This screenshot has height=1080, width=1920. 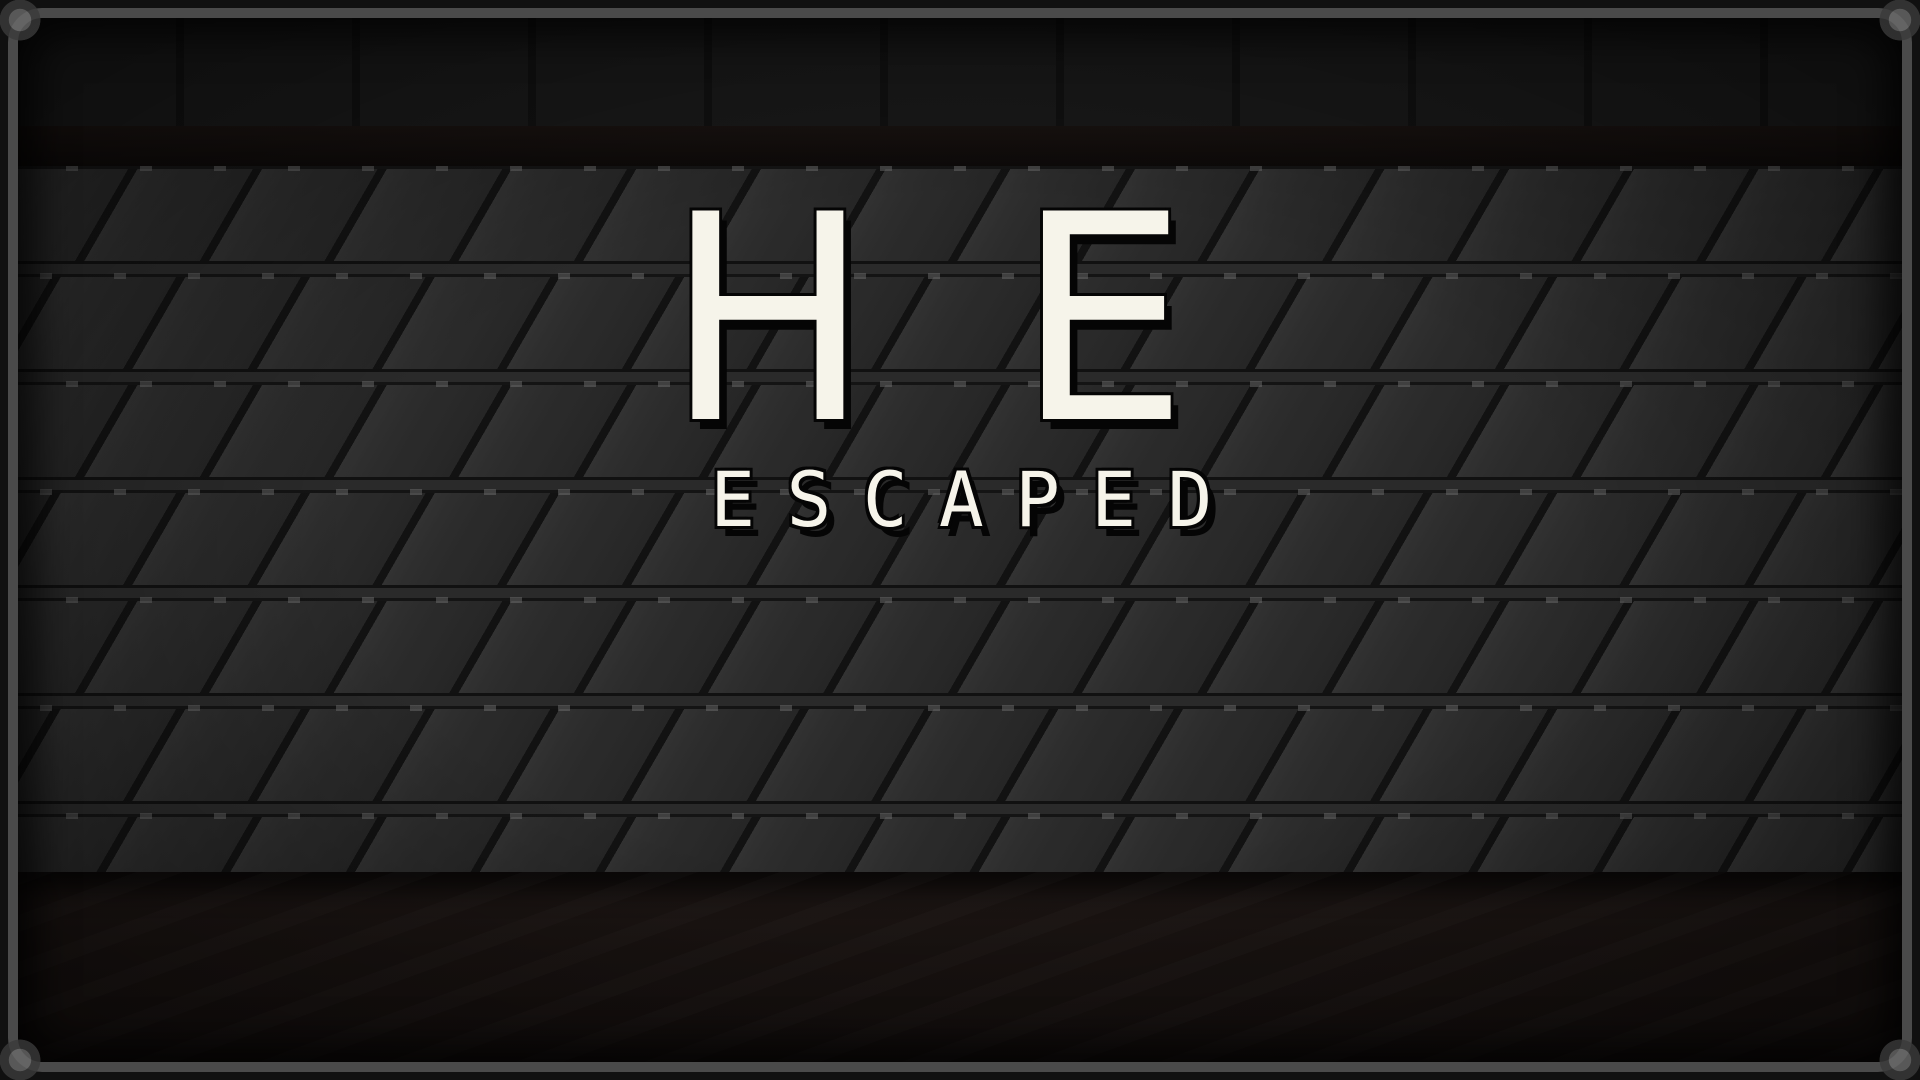 I want to click on top-wall, so click(x=960, y=87).